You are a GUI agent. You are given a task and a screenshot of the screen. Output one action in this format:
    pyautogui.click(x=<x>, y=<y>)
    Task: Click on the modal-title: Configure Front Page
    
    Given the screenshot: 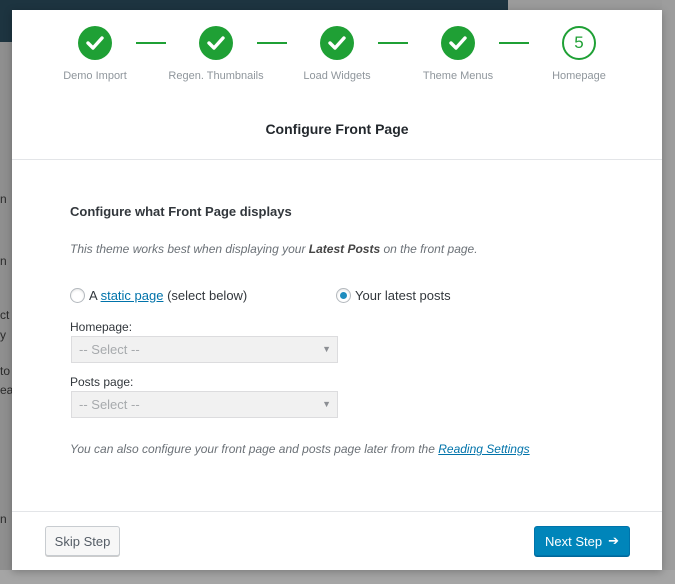 What is the action you would take?
    pyautogui.click(x=337, y=129)
    